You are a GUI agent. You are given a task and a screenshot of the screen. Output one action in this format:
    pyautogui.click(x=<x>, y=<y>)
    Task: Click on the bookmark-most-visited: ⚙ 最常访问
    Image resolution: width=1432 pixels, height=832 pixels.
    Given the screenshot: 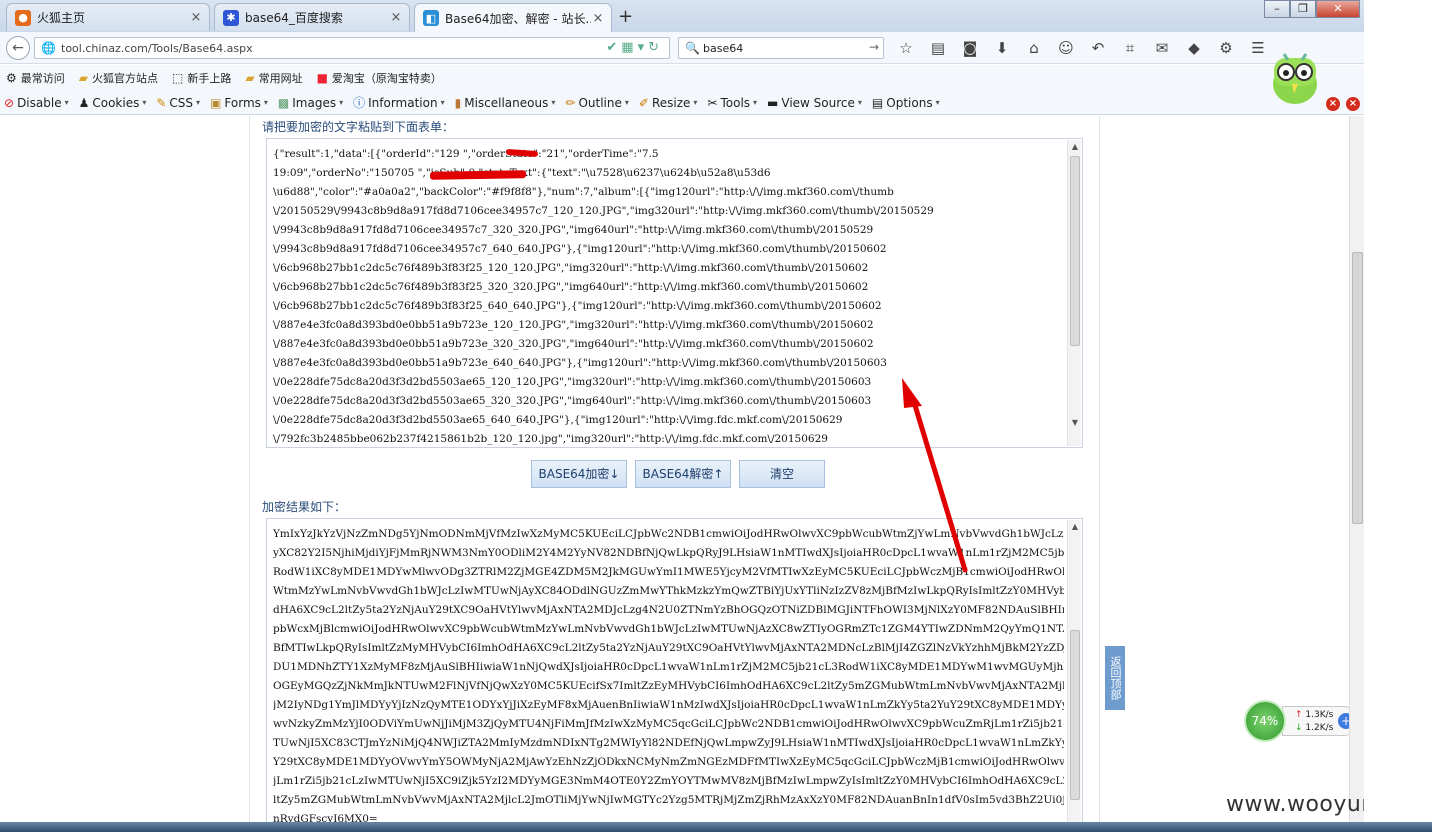 What is the action you would take?
    pyautogui.click(x=35, y=78)
    